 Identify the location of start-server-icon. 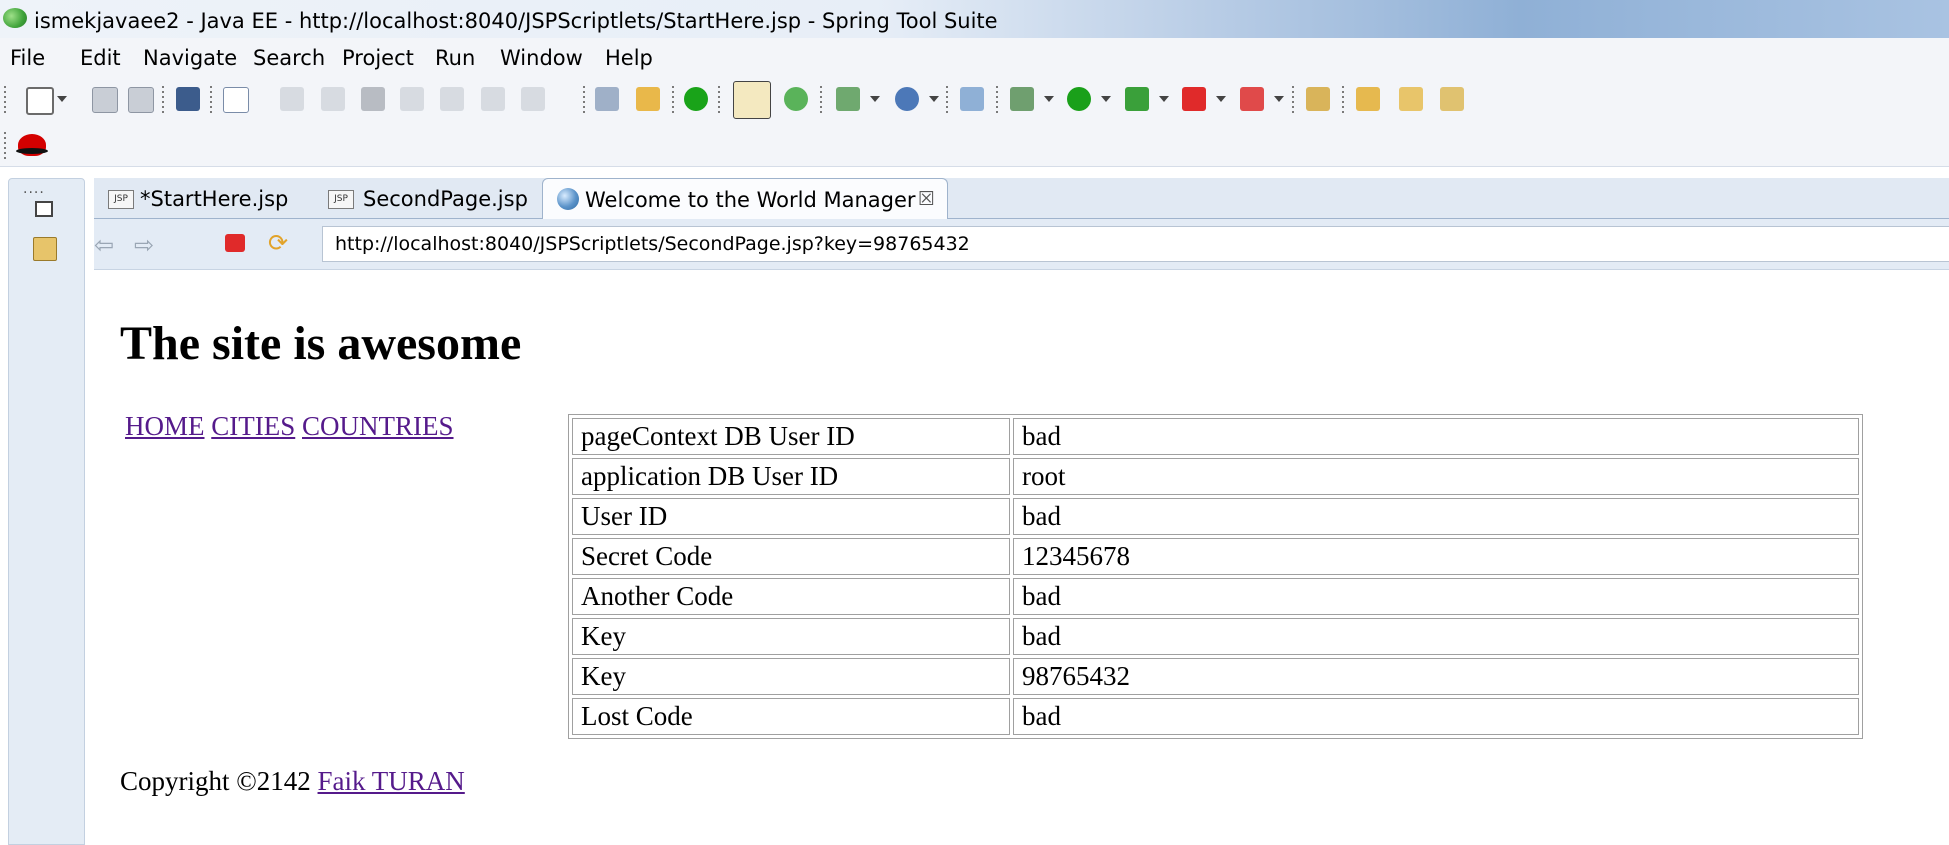
(696, 99).